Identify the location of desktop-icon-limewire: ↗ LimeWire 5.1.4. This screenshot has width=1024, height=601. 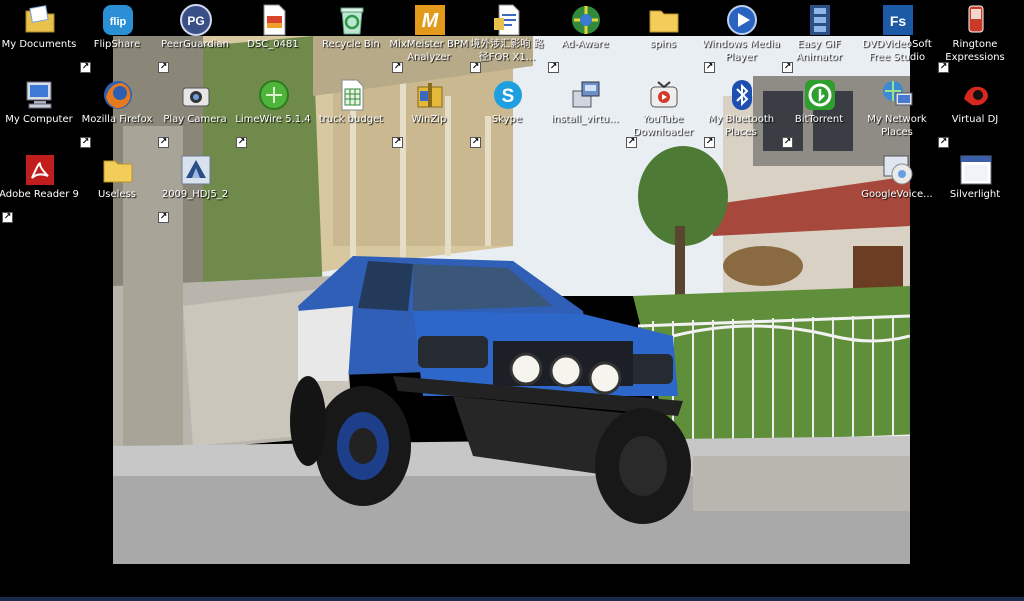
(273, 112).